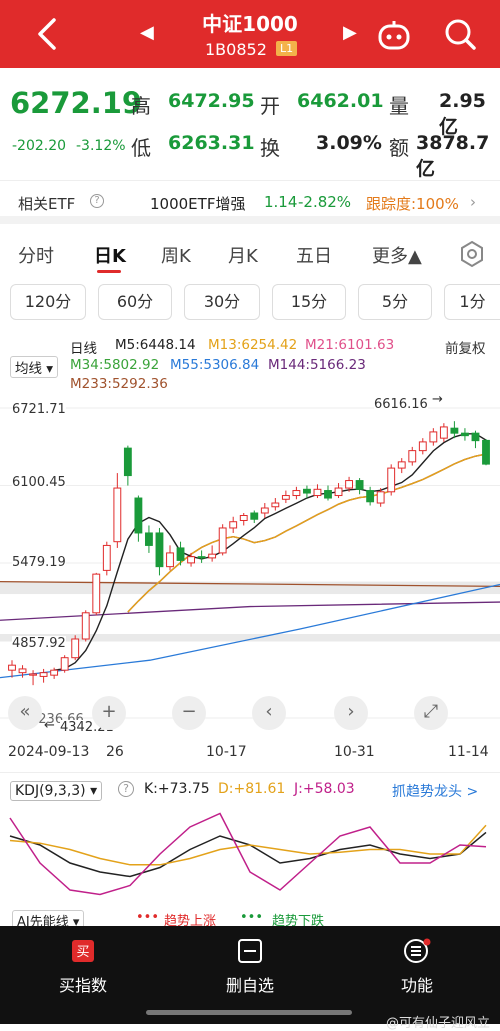  What do you see at coordinates (249, 985) in the screenshot?
I see `remove-watchlist-label: 删自选` at bounding box center [249, 985].